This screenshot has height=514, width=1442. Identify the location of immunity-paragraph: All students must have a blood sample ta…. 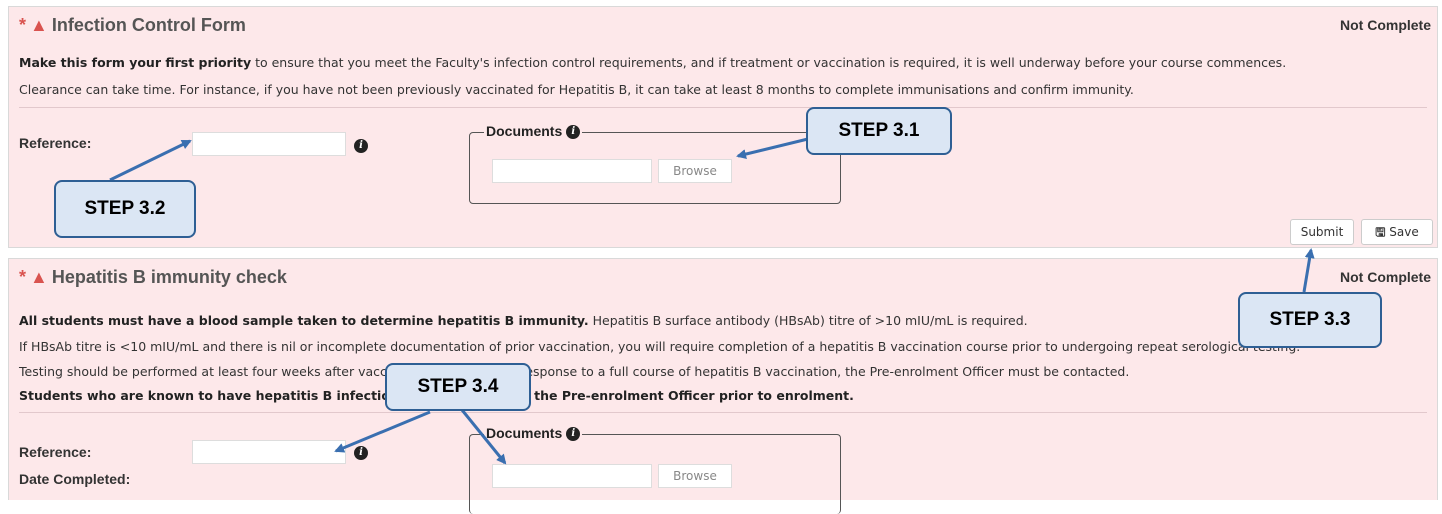
(523, 320).